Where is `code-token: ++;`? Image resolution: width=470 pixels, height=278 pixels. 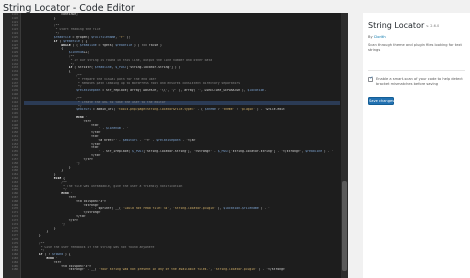
code-token: ++; is located at coordinates (86, 53).